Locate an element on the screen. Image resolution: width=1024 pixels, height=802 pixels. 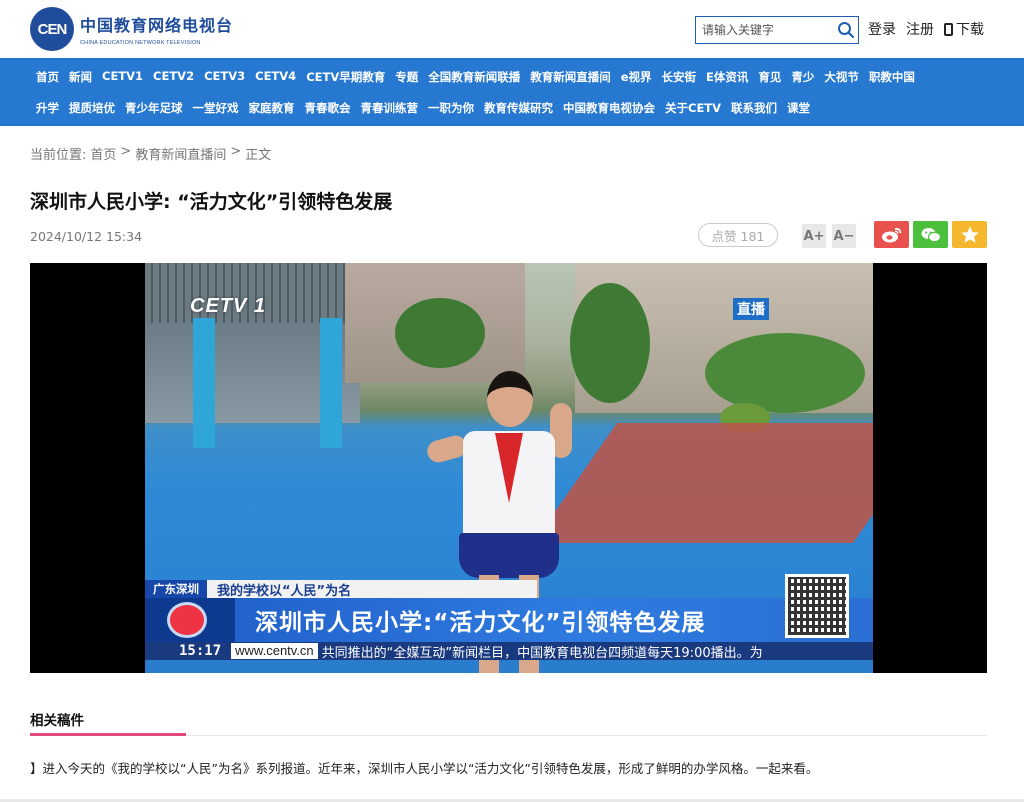
wechat-share-button is located at coordinates (930, 234).